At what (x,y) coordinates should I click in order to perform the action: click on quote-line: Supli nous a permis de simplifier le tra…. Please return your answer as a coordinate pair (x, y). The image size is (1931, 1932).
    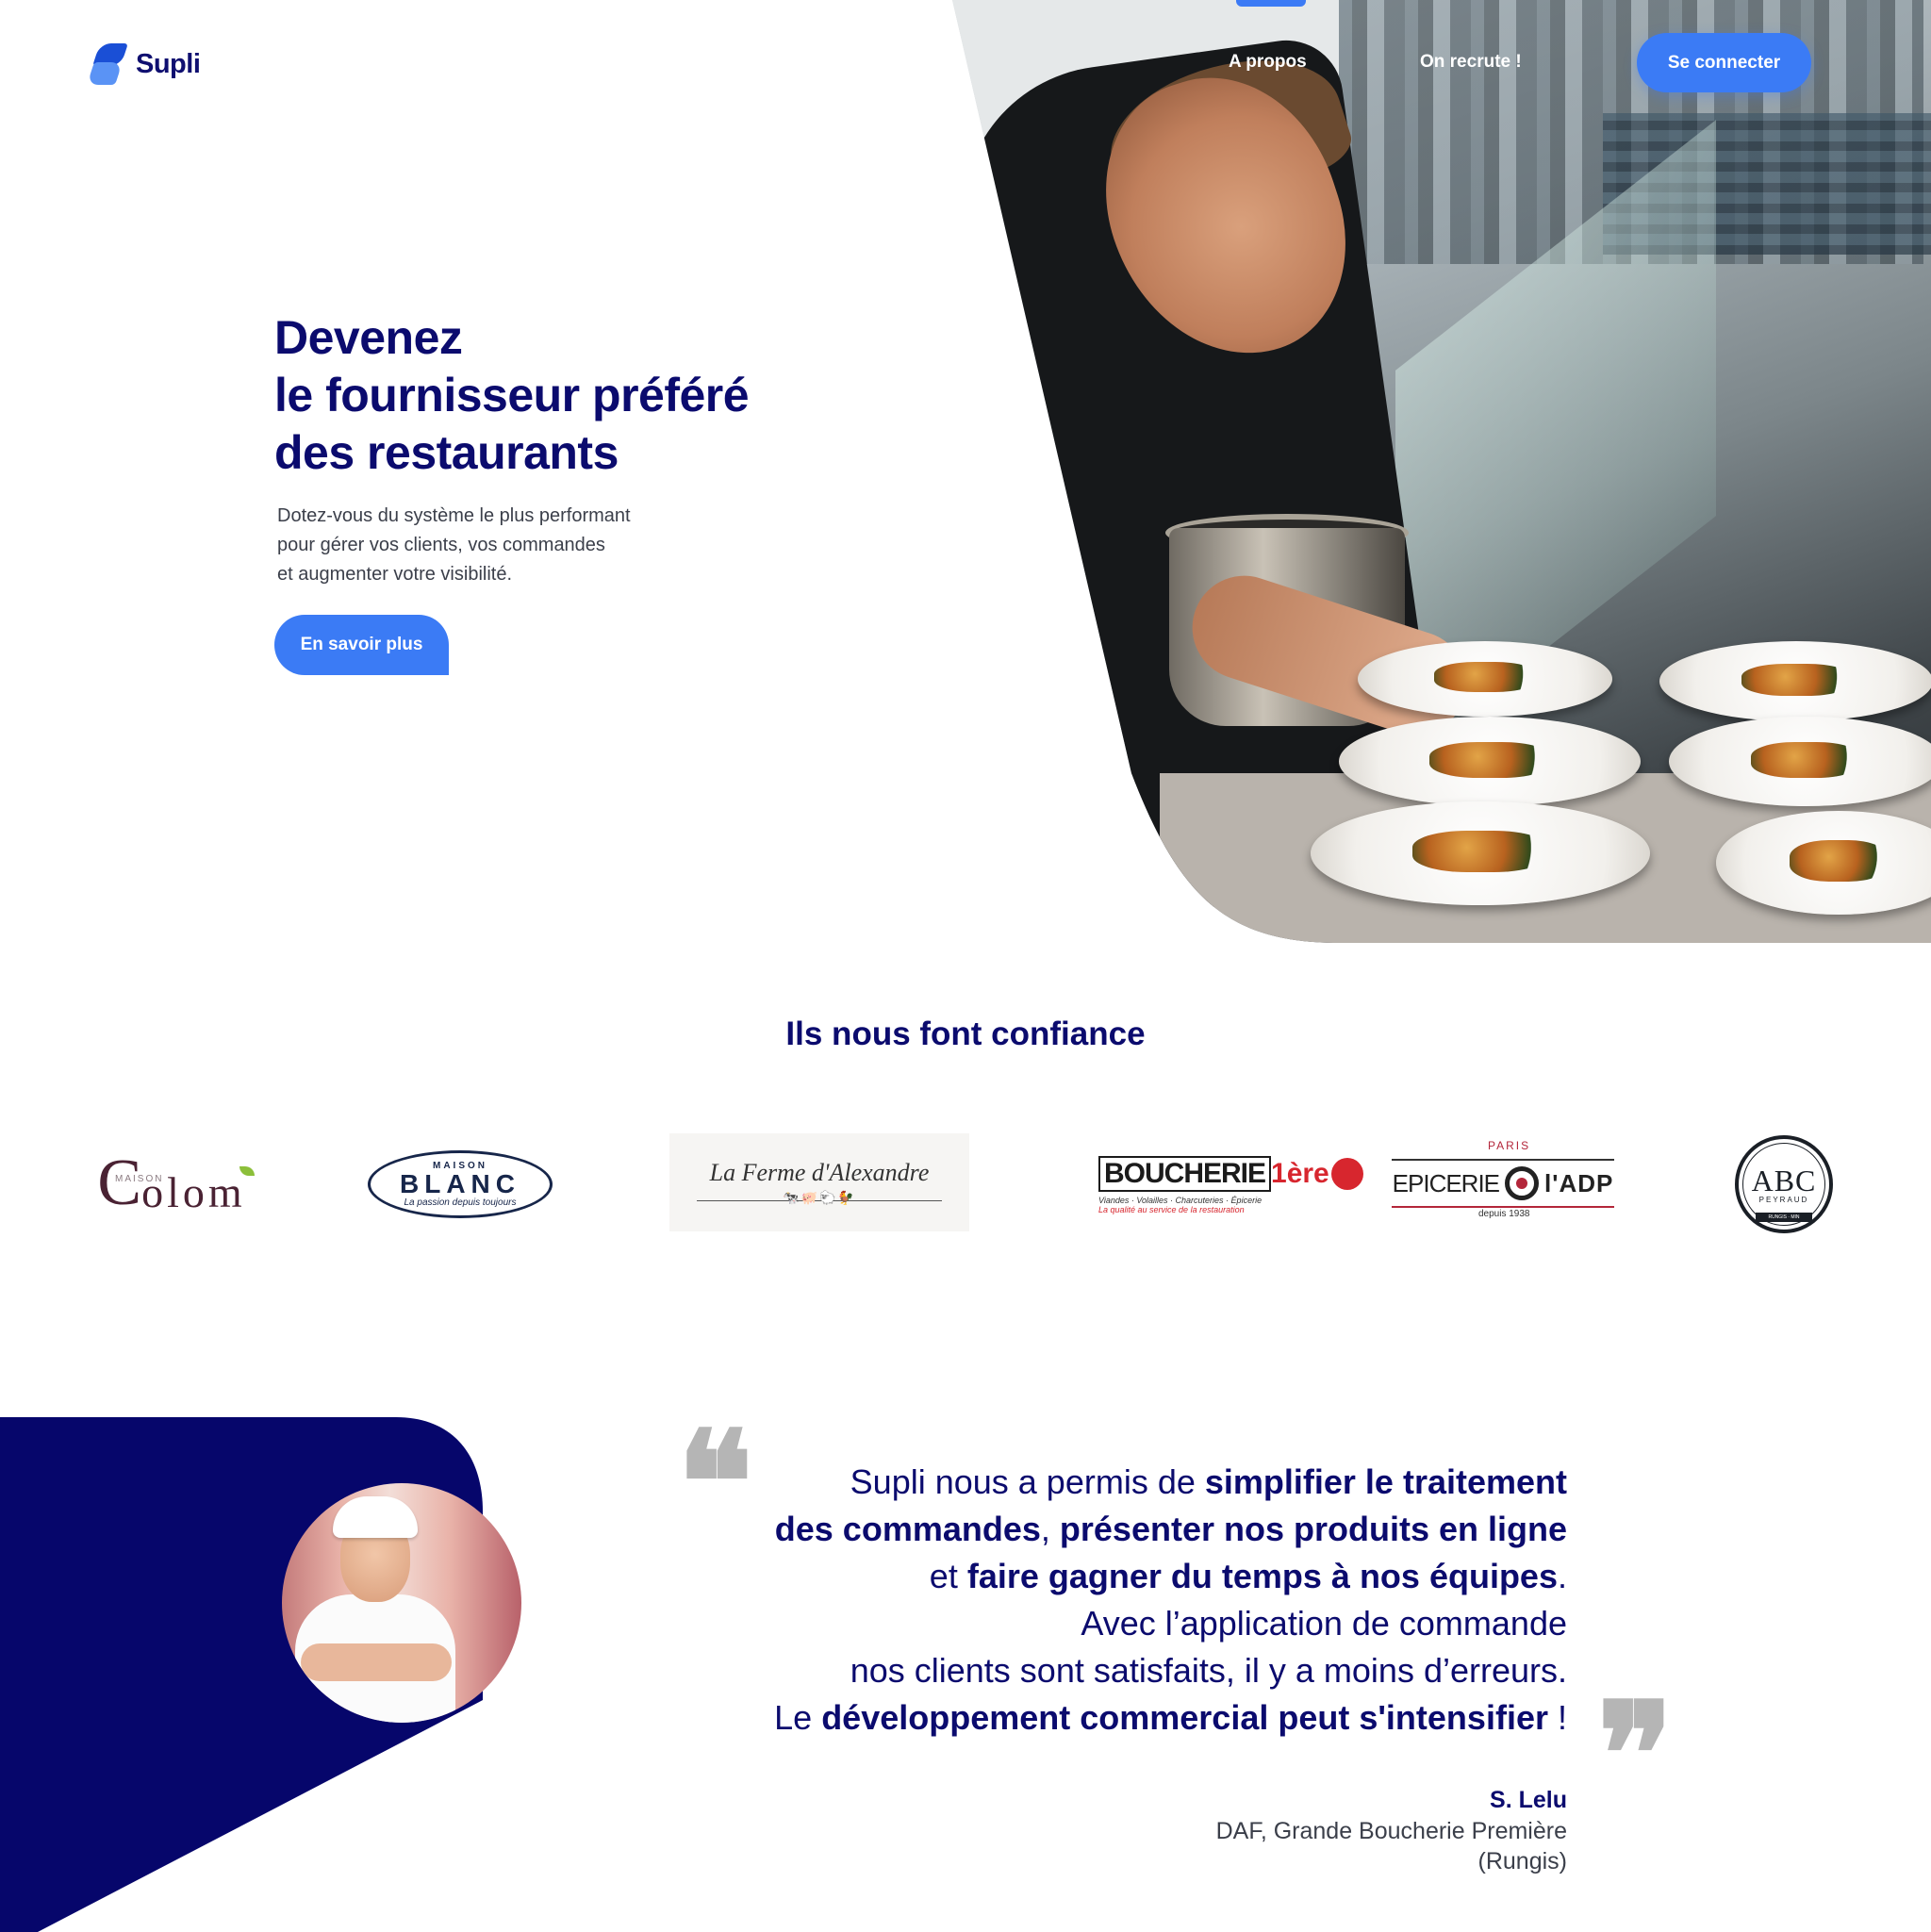
    Looking at the image, I should click on (1113, 1482).